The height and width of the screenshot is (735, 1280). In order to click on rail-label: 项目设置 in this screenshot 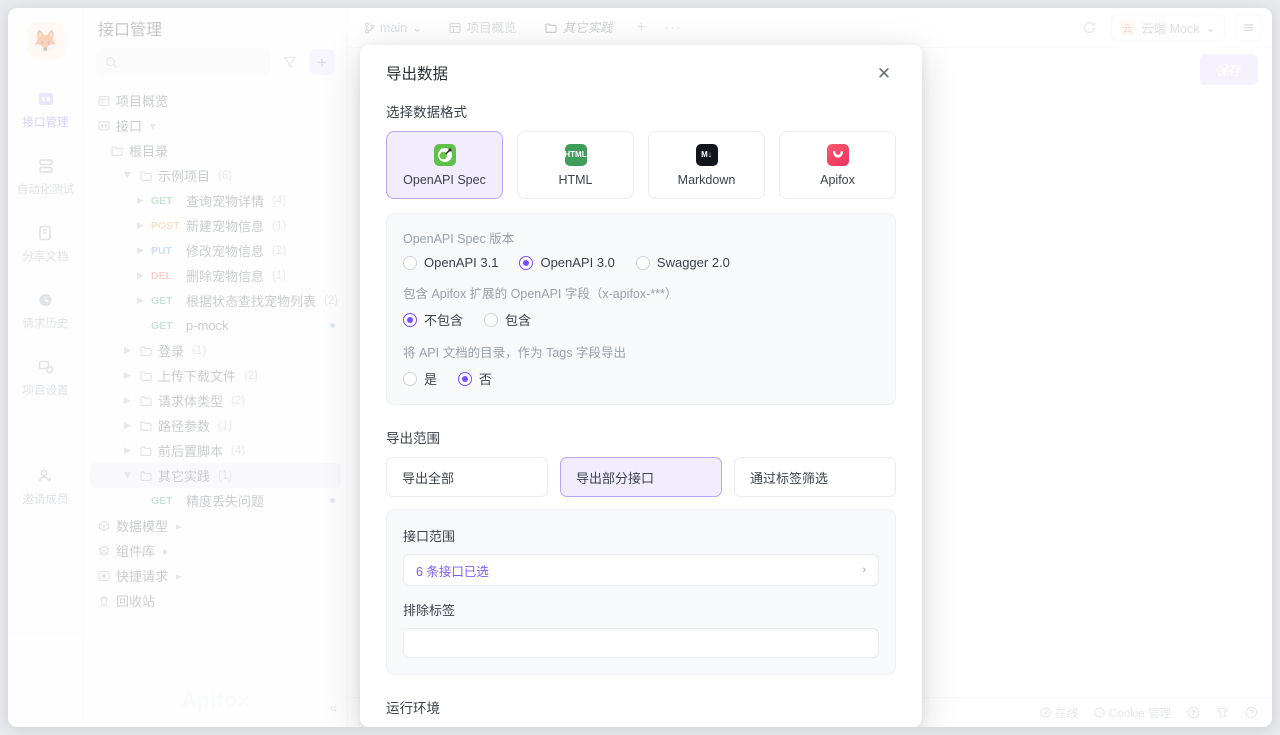, I will do `click(45, 391)`.